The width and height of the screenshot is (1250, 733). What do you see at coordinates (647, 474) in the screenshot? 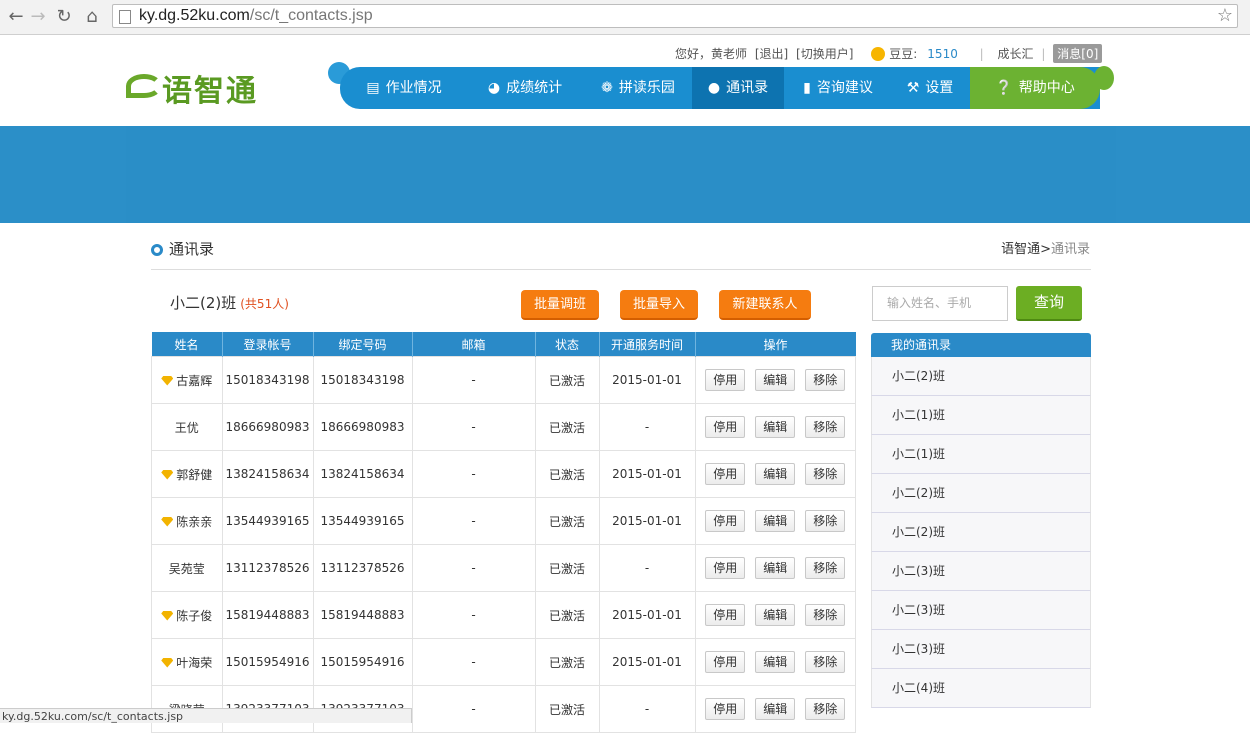
I see `cell-date: 2015-01-01` at bounding box center [647, 474].